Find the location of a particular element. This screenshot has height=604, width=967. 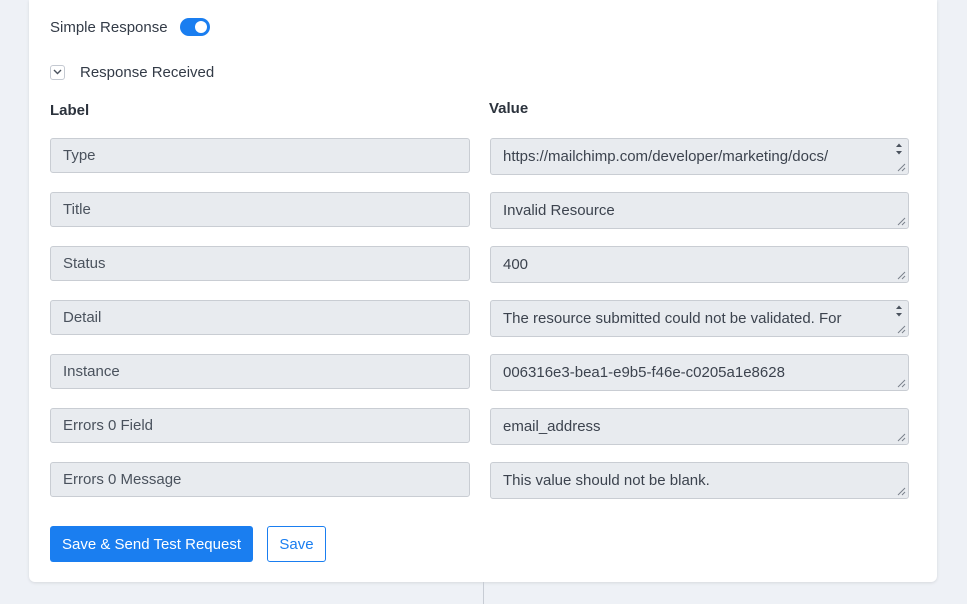

label-field: Instance is located at coordinates (260, 371).